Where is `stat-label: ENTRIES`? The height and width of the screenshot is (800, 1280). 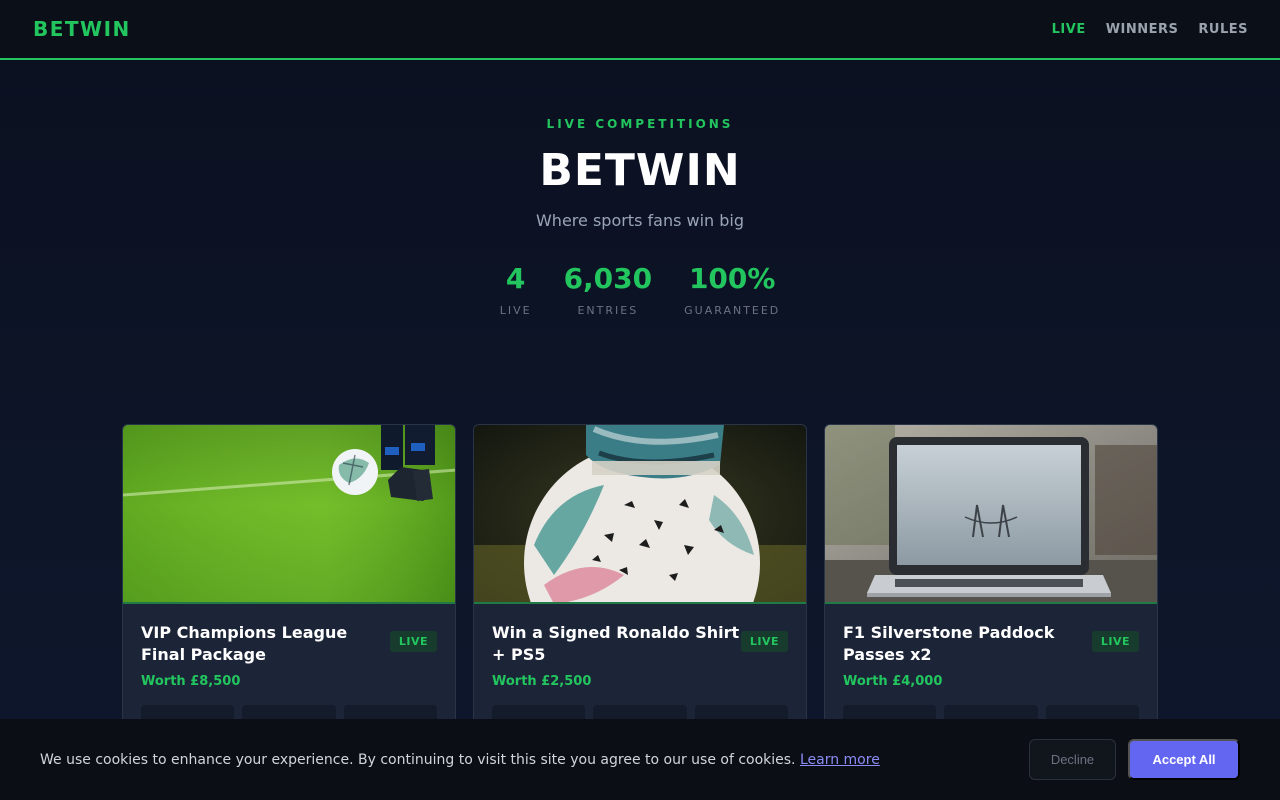 stat-label: ENTRIES is located at coordinates (608, 310).